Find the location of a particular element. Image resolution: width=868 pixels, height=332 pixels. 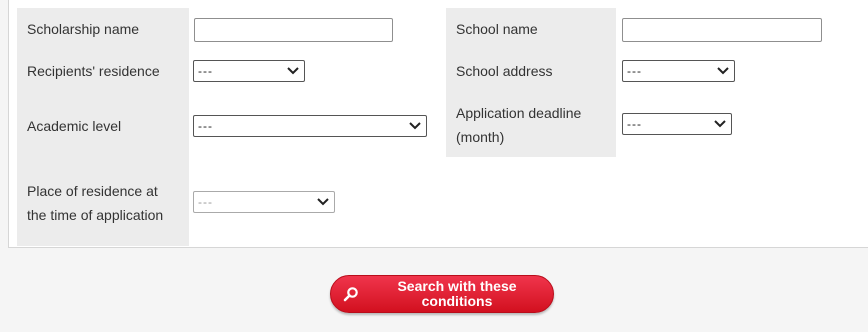

school-name-input is located at coordinates (722, 30).